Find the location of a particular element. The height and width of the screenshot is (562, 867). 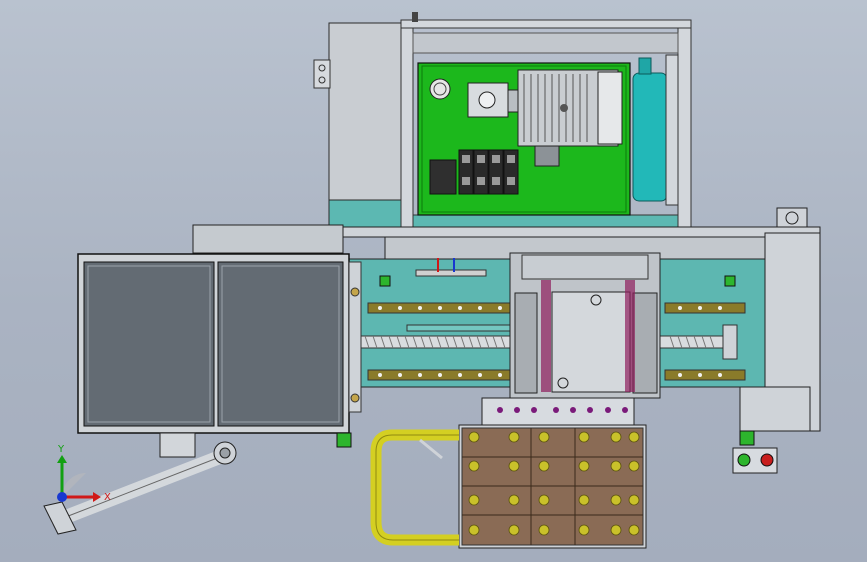

hopper-box is located at coordinates (219, 355).